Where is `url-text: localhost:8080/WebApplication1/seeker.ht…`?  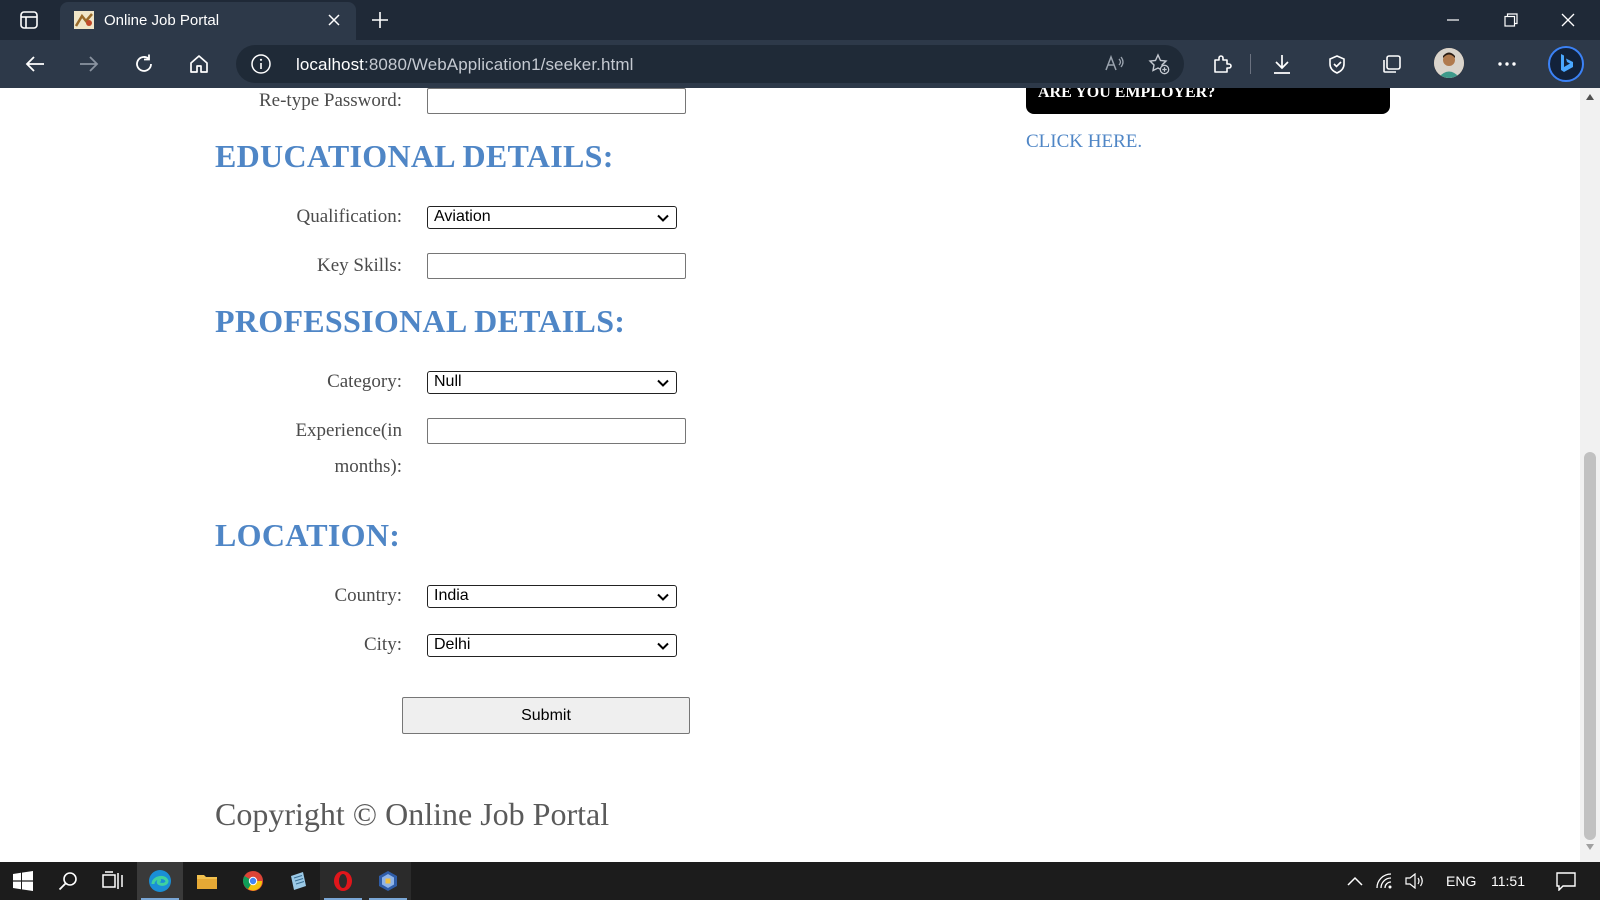
url-text: localhost:8080/WebApplication1/seeker.ht… is located at coordinates (464, 65).